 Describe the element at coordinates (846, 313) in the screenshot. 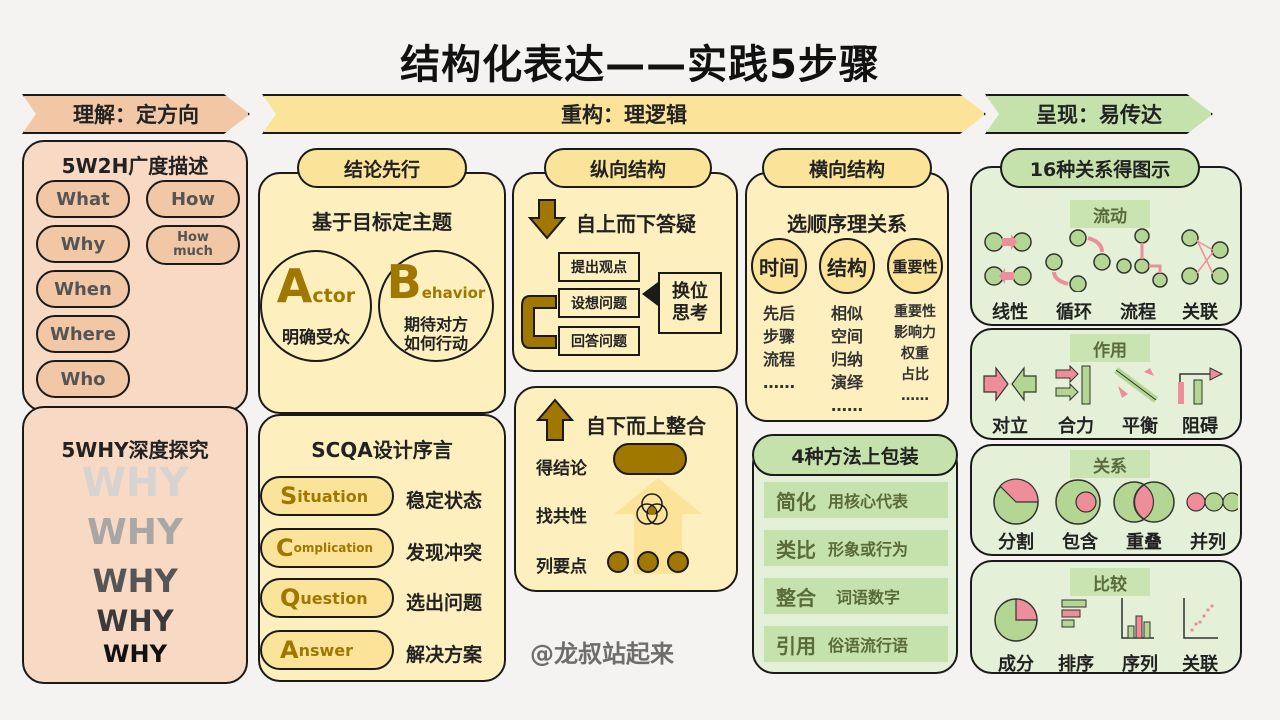

I see `structure-item: 相似` at that location.